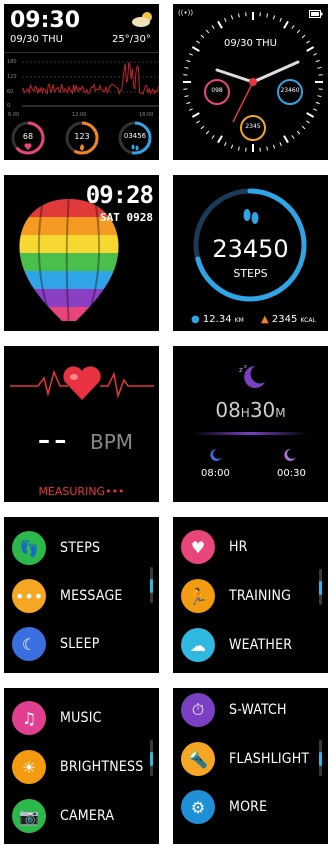 The image size is (332, 846). Describe the element at coordinates (198, 645) in the screenshot. I see `cloud-icon: ☁` at that location.